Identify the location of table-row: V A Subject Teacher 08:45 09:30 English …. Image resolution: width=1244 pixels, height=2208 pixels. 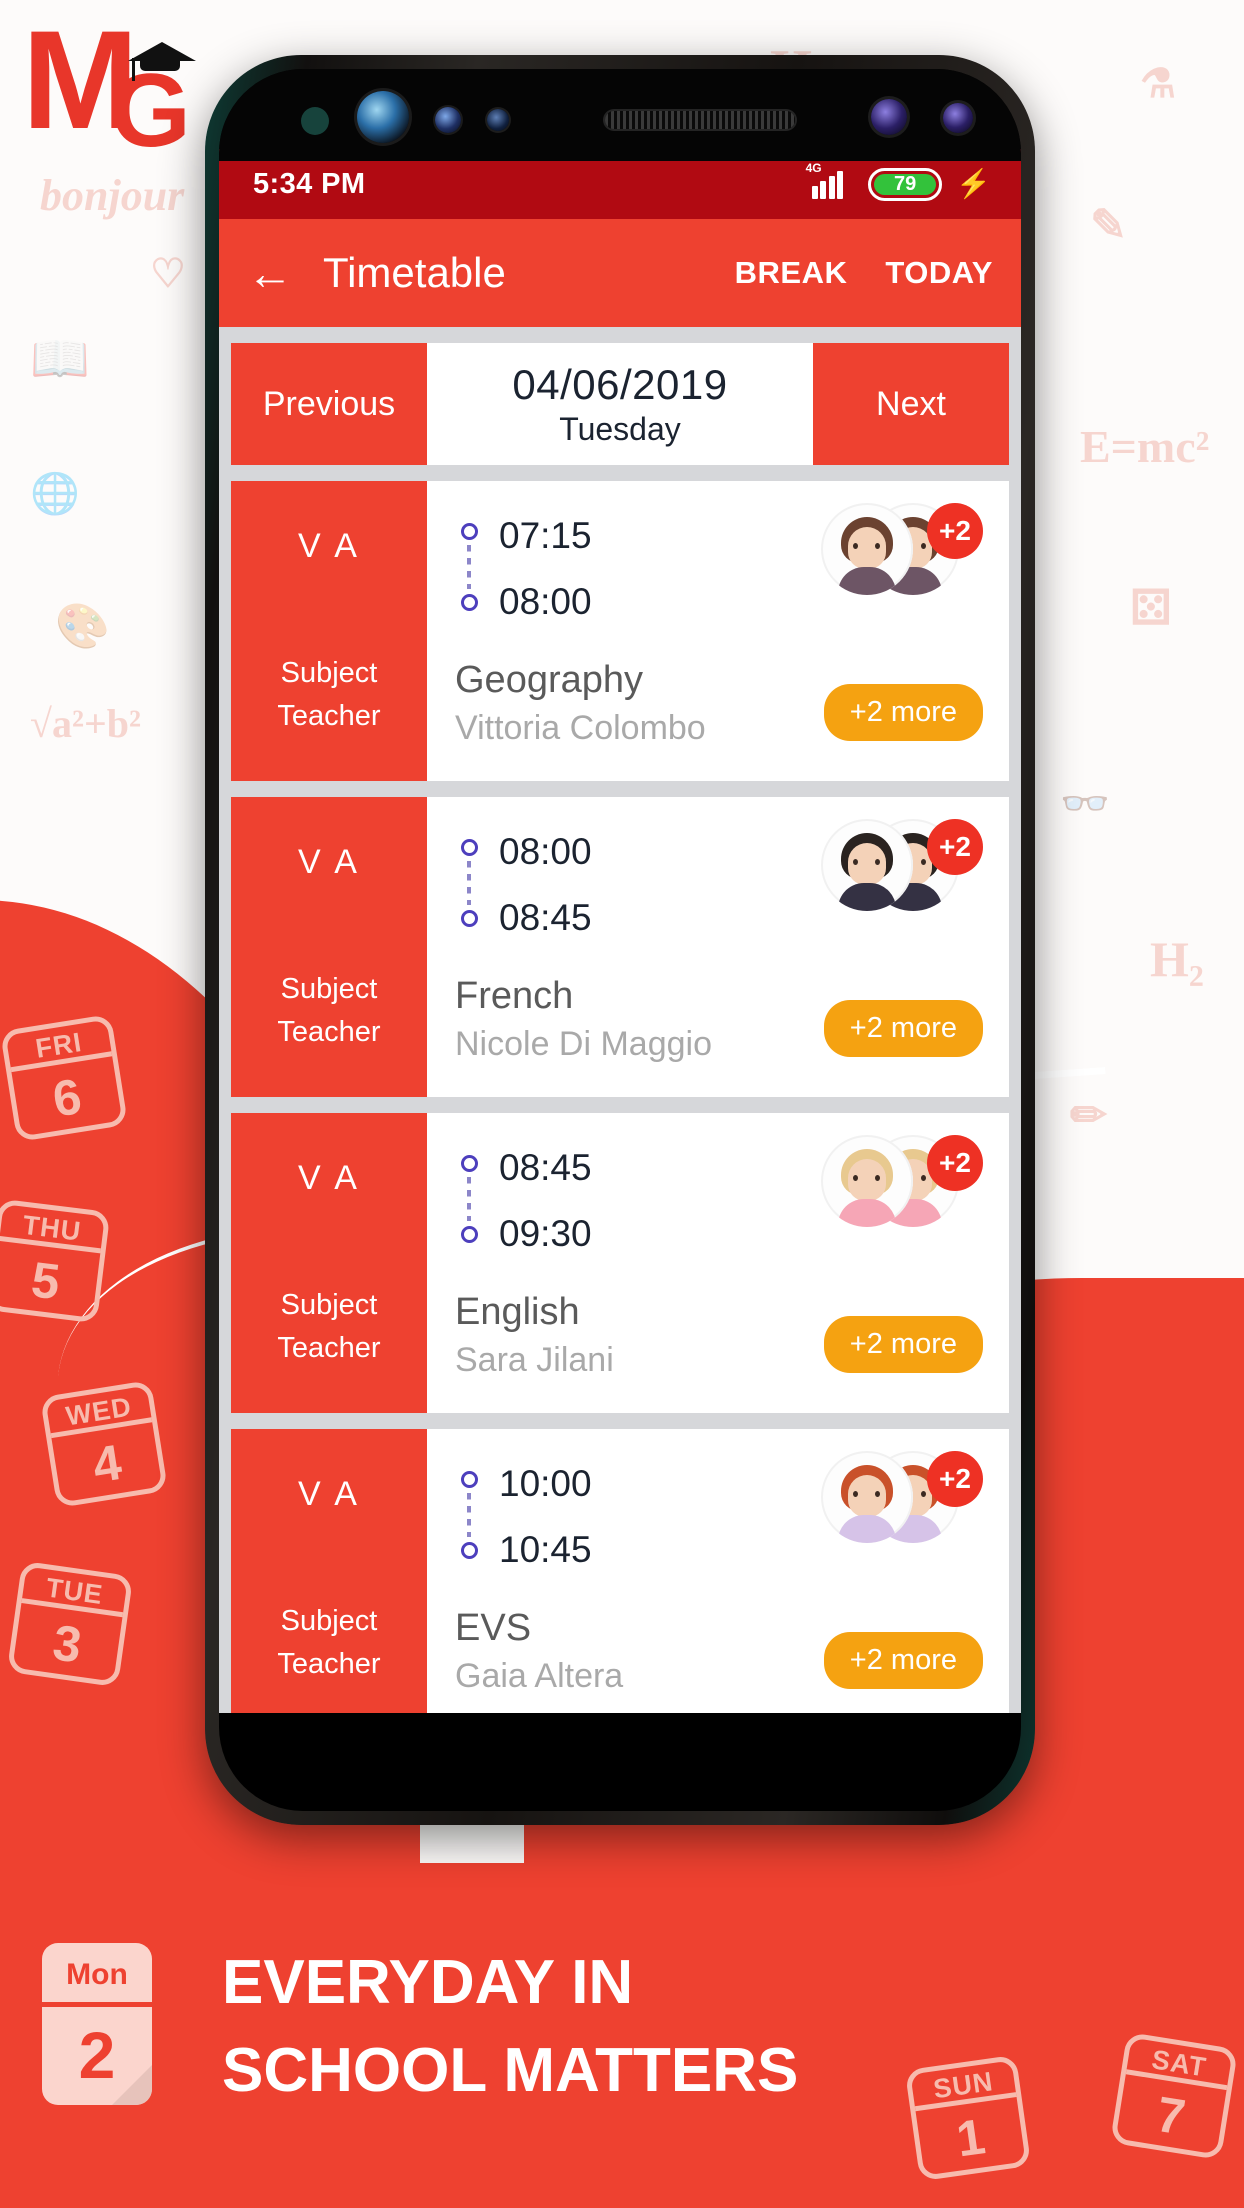
(620, 1263).